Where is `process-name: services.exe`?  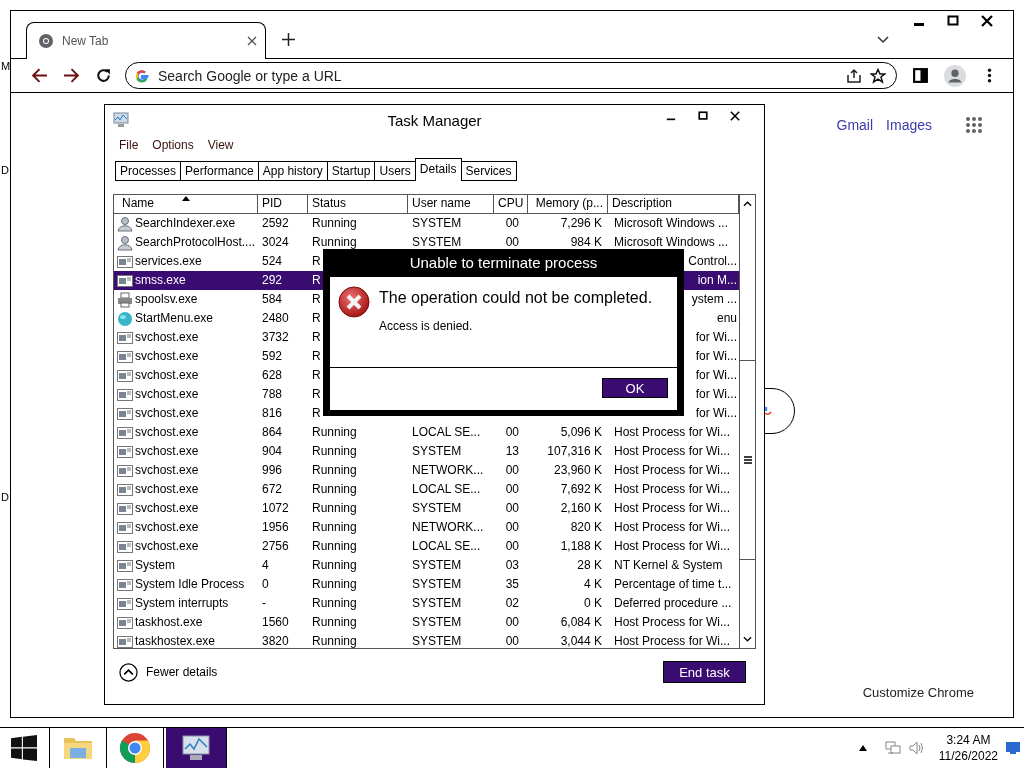
process-name: services.exe is located at coordinates (168, 261).